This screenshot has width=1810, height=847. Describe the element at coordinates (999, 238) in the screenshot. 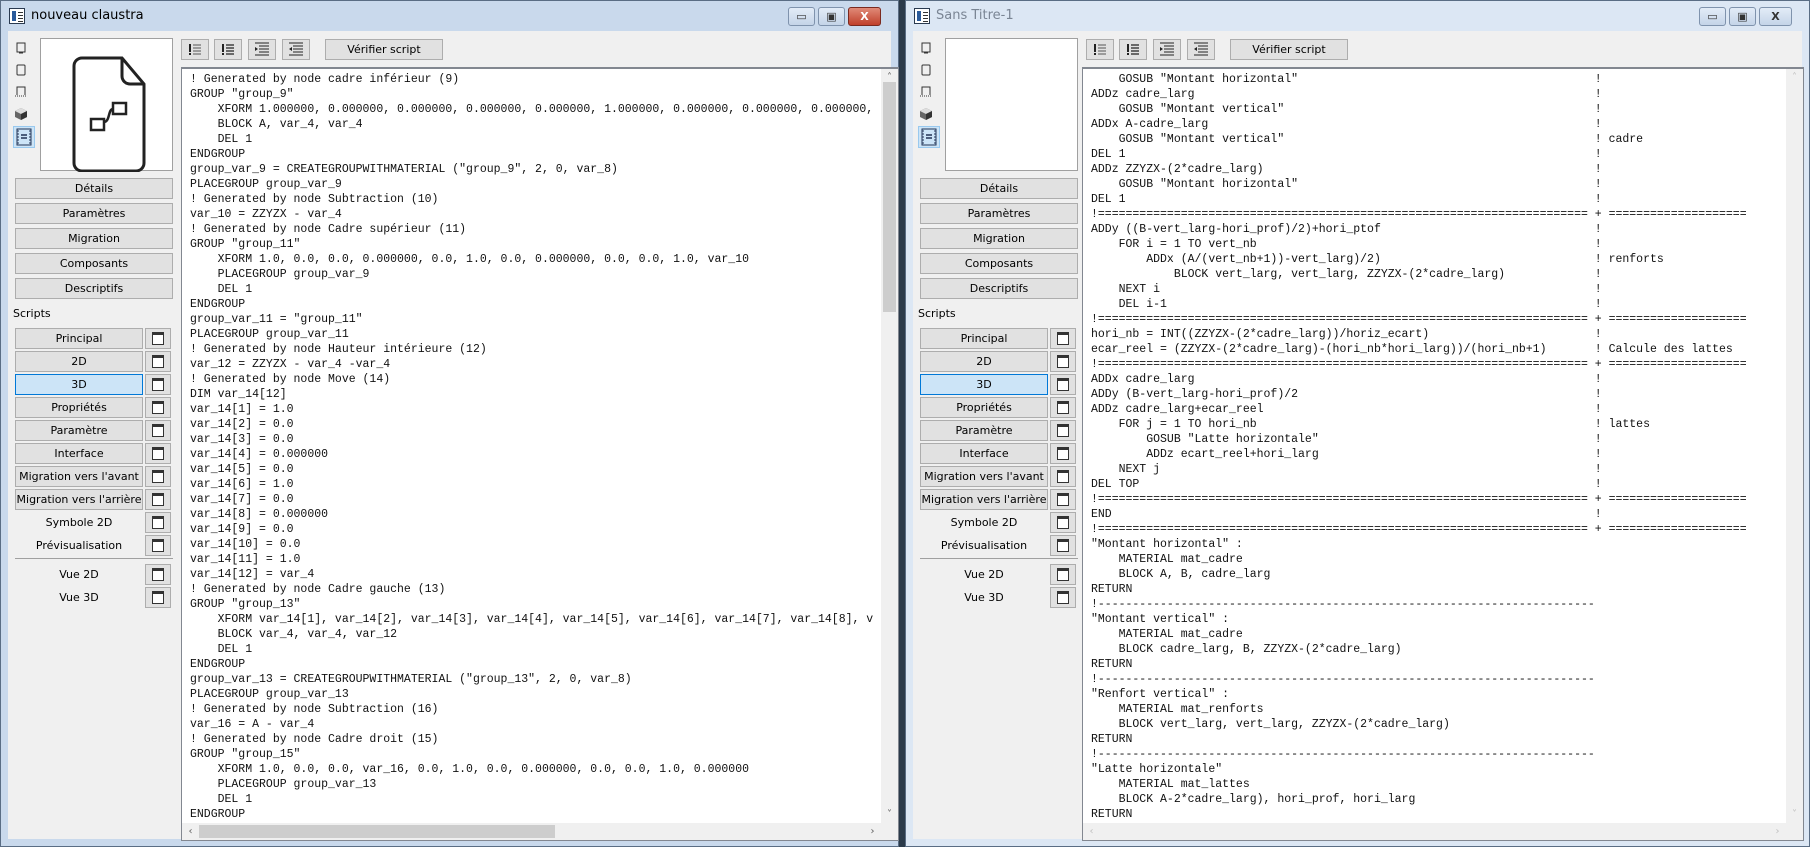

I see `section-button-2: Migration` at that location.